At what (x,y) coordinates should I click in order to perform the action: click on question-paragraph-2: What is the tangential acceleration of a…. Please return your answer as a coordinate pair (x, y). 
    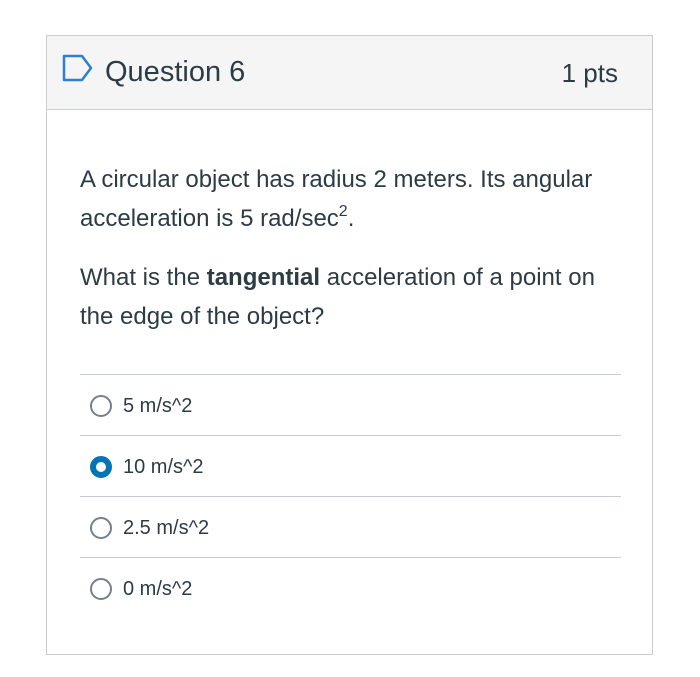
    Looking at the image, I should click on (352, 297).